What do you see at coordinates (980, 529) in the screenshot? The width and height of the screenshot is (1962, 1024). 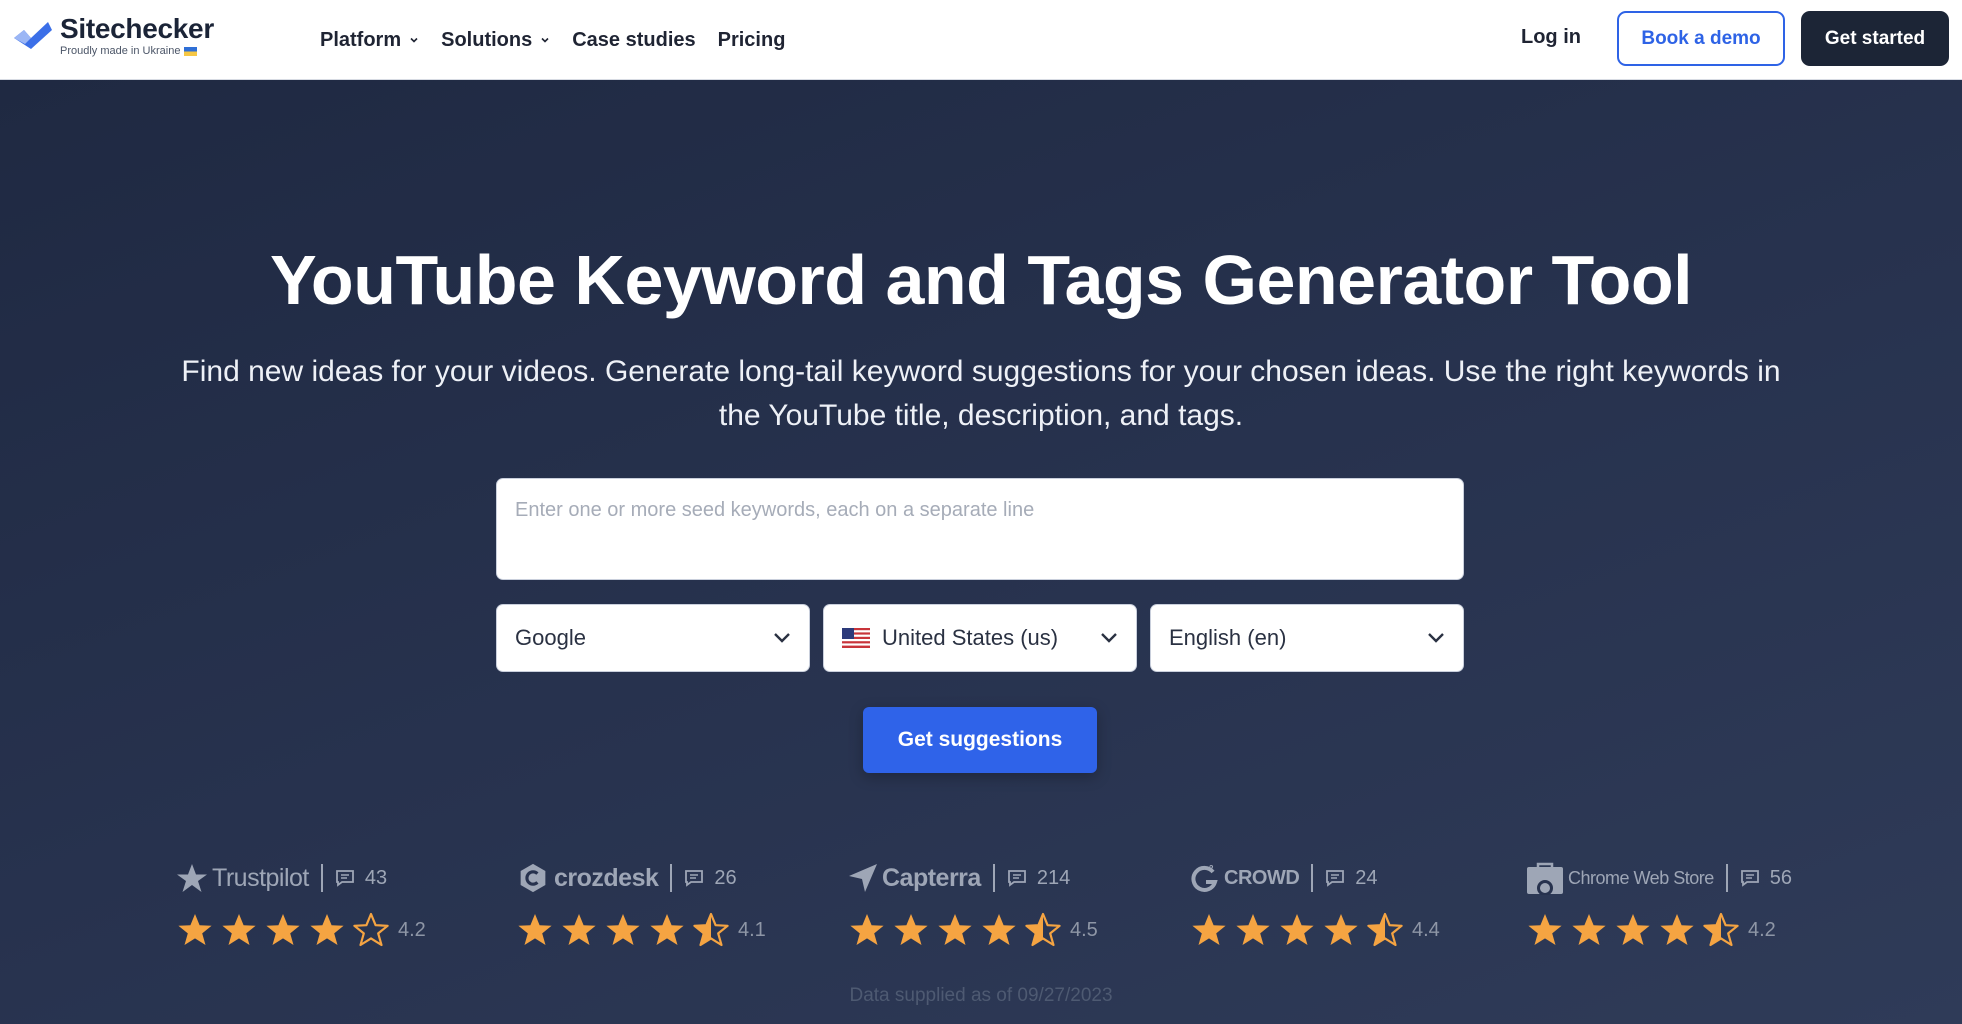 I see `seed-keywords-input` at bounding box center [980, 529].